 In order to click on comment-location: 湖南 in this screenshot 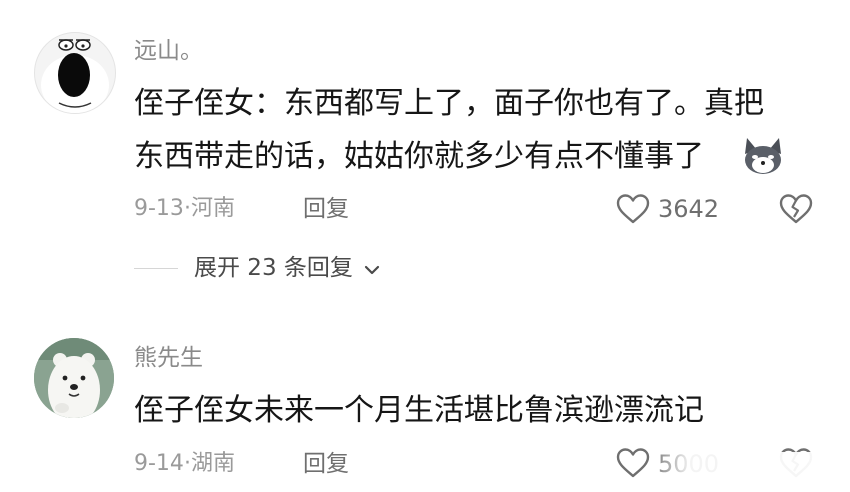, I will do `click(212, 463)`.